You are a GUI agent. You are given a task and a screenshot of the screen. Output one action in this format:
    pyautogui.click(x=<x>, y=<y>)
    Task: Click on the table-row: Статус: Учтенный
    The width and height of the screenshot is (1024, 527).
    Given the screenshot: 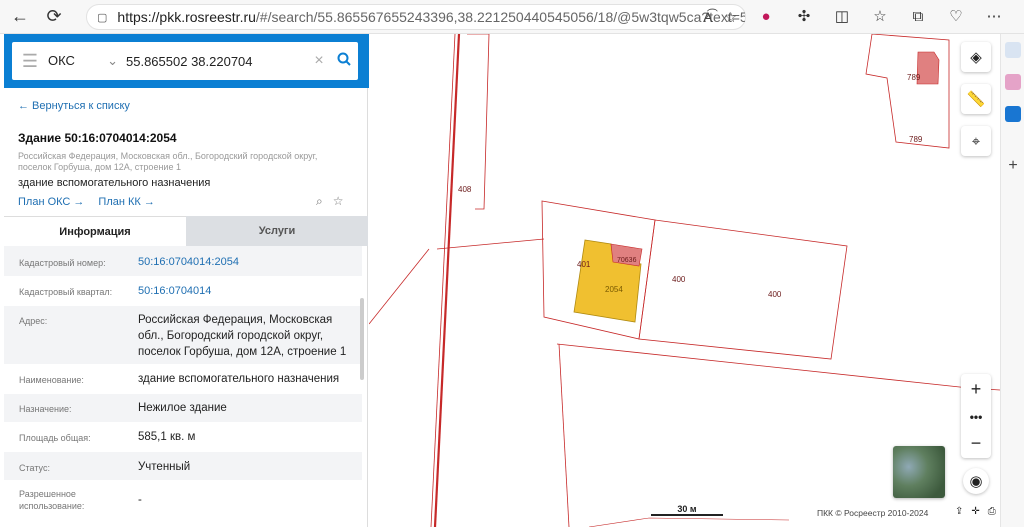 What is the action you would take?
    pyautogui.click(x=183, y=466)
    